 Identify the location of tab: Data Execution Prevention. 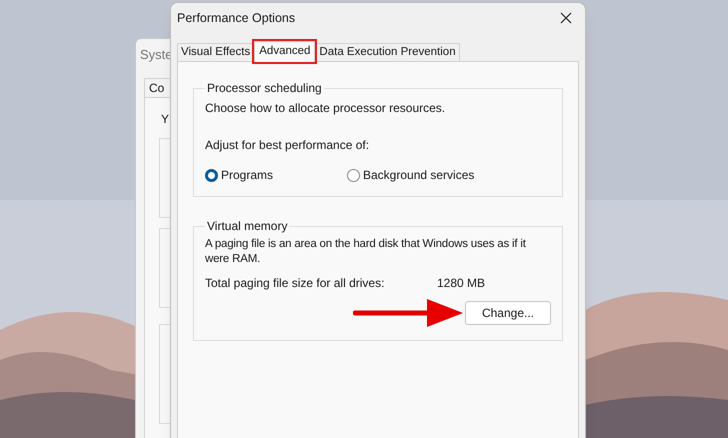
(387, 52).